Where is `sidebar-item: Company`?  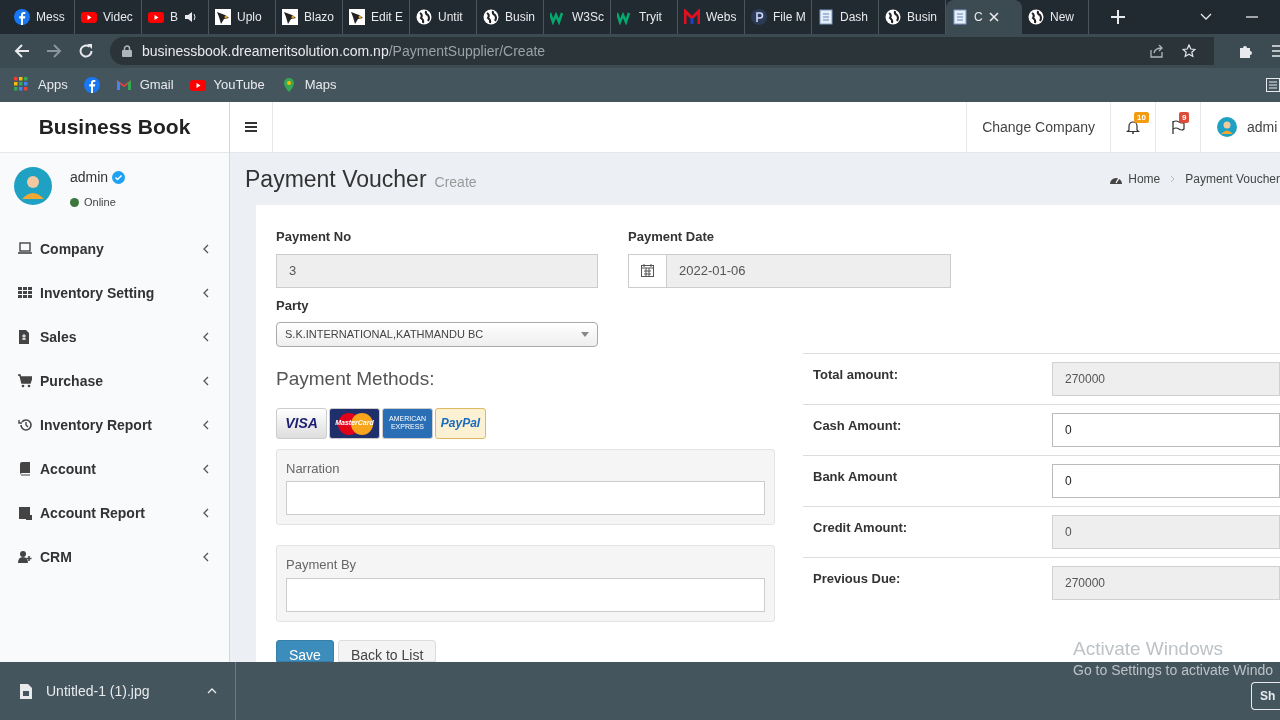
sidebar-item: Company is located at coordinates (114, 249).